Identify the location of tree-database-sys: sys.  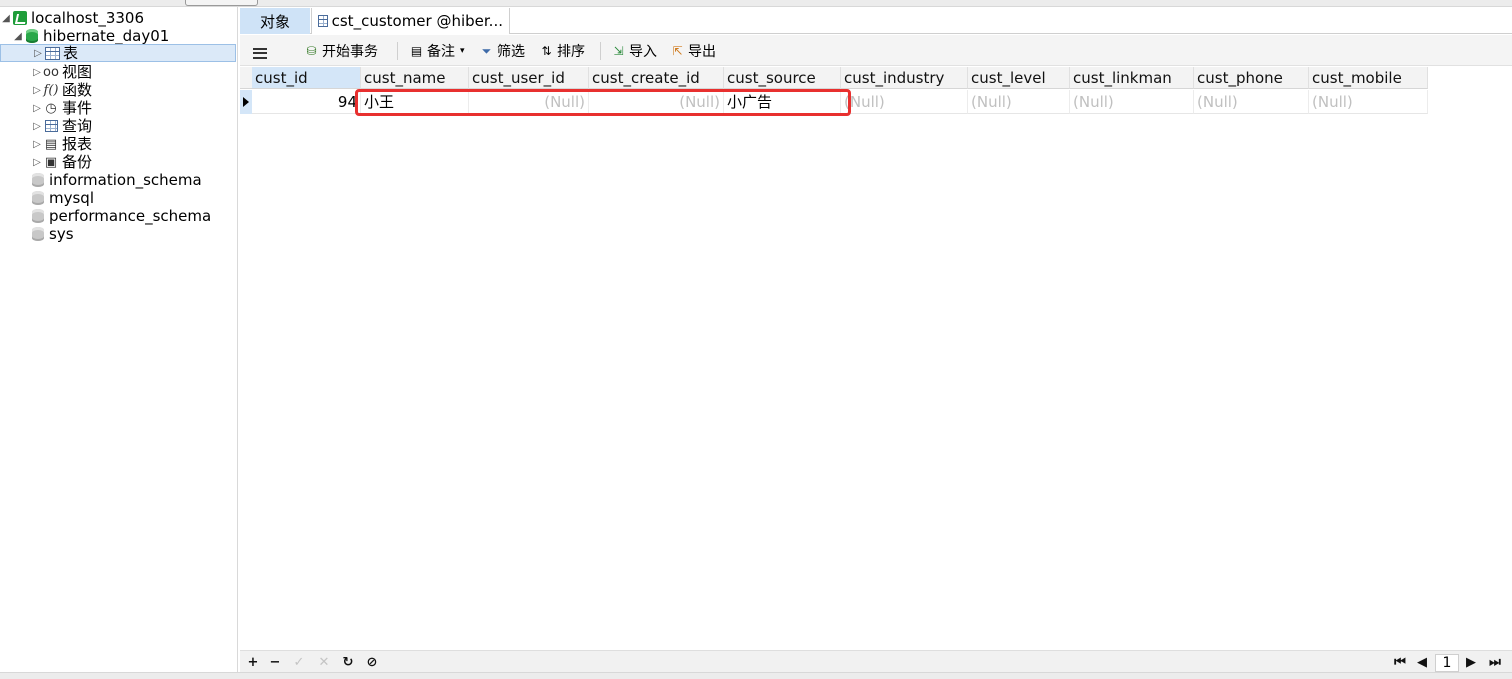
(118, 234).